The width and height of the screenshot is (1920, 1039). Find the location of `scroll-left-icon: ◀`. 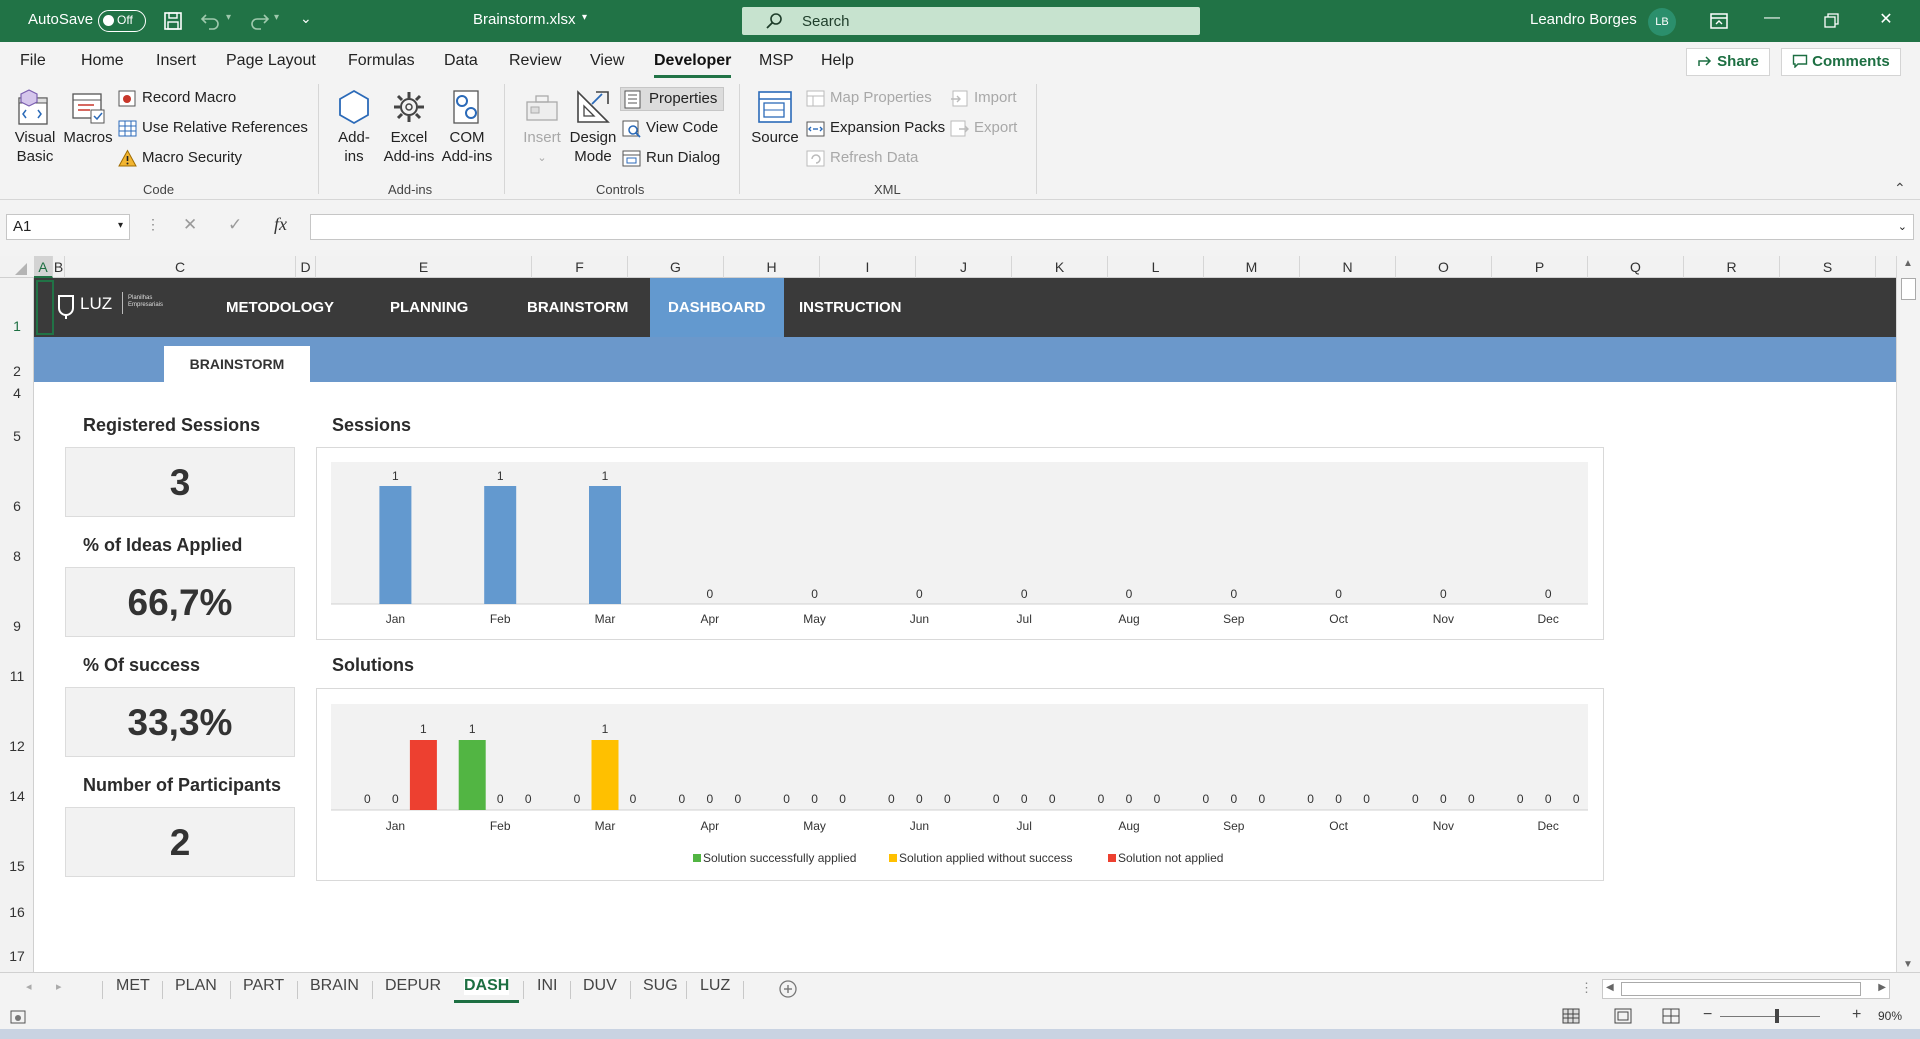

scroll-left-icon: ◀ is located at coordinates (1610, 987).